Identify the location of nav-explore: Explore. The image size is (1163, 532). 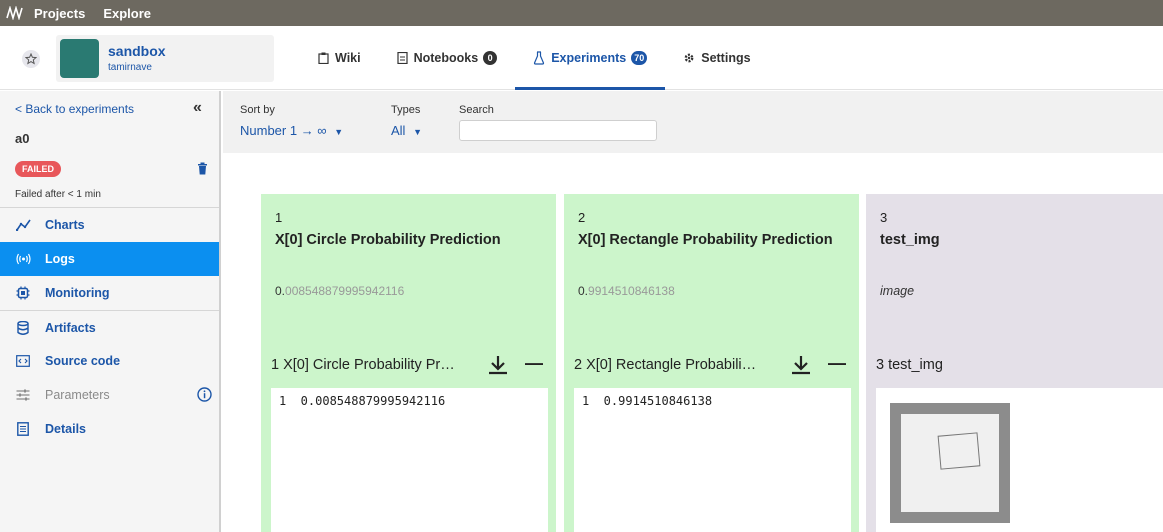
(127, 13).